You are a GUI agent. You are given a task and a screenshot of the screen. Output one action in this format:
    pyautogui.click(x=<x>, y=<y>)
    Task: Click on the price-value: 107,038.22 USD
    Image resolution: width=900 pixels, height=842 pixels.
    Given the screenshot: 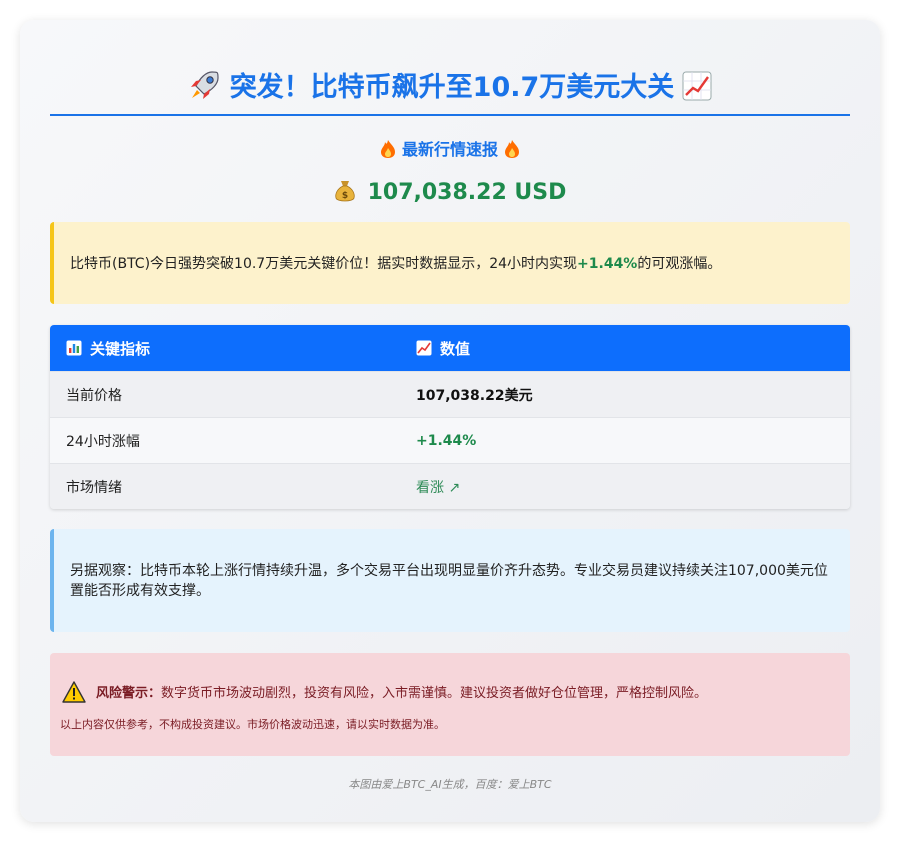 What is the action you would take?
    pyautogui.click(x=467, y=192)
    